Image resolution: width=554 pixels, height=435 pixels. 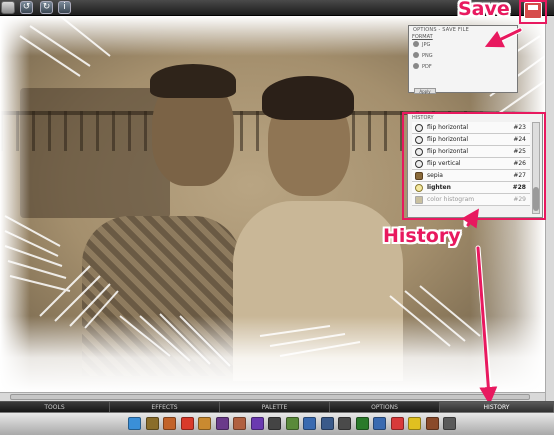 I want to click on lightbulb-icon, so click(x=414, y=423).